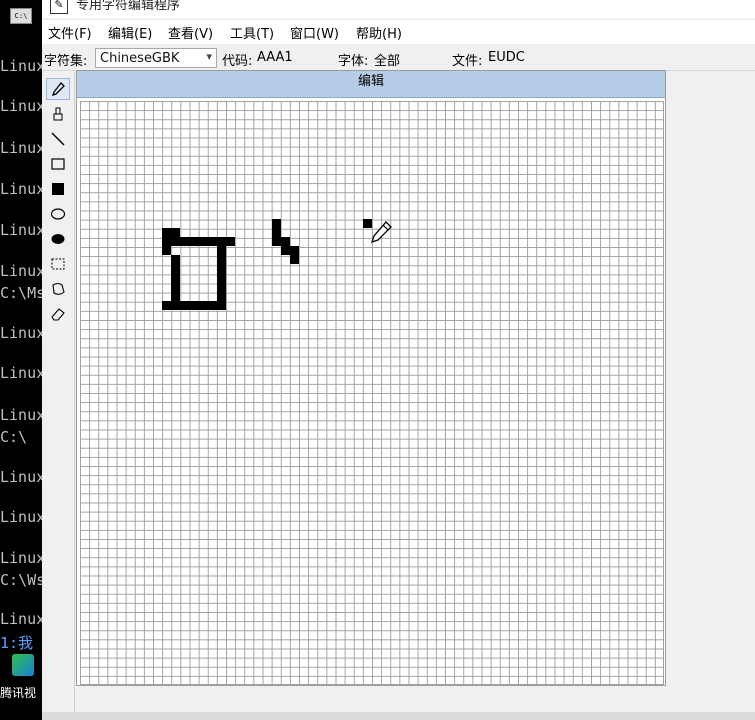  I want to click on file-label: 文件:, so click(467, 61).